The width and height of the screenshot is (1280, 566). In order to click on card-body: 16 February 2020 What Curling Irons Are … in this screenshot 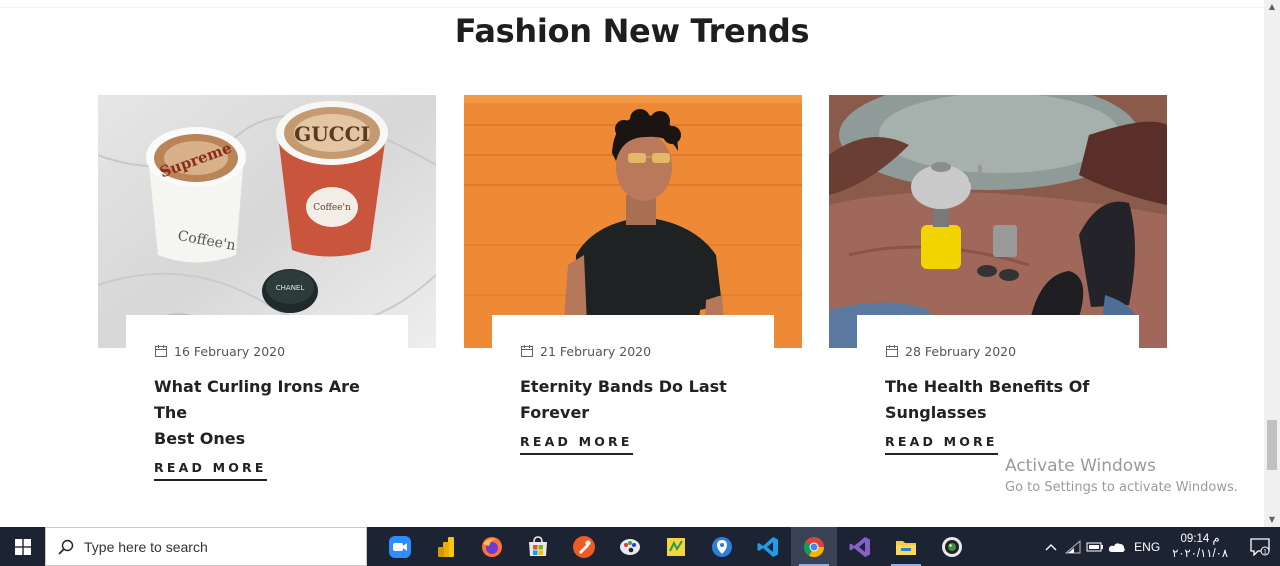, I will do `click(267, 398)`.